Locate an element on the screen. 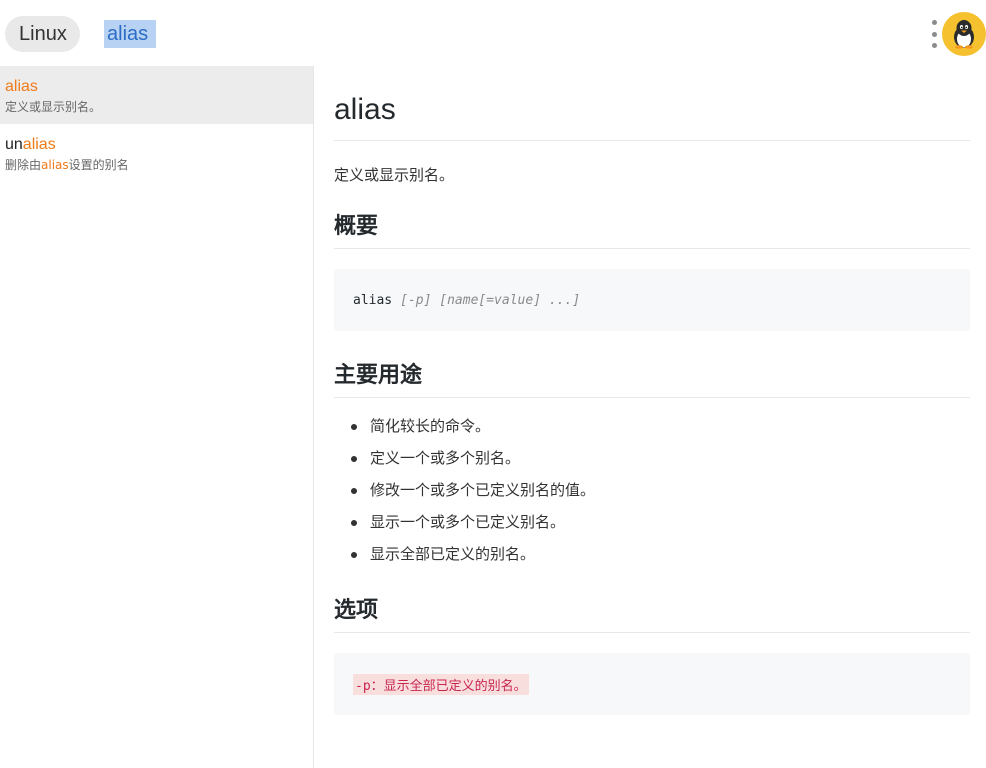 Image resolution: width=986 pixels, height=768 pixels. list-item: 修改一个或多个已定义别名的值。 is located at coordinates (652, 490).